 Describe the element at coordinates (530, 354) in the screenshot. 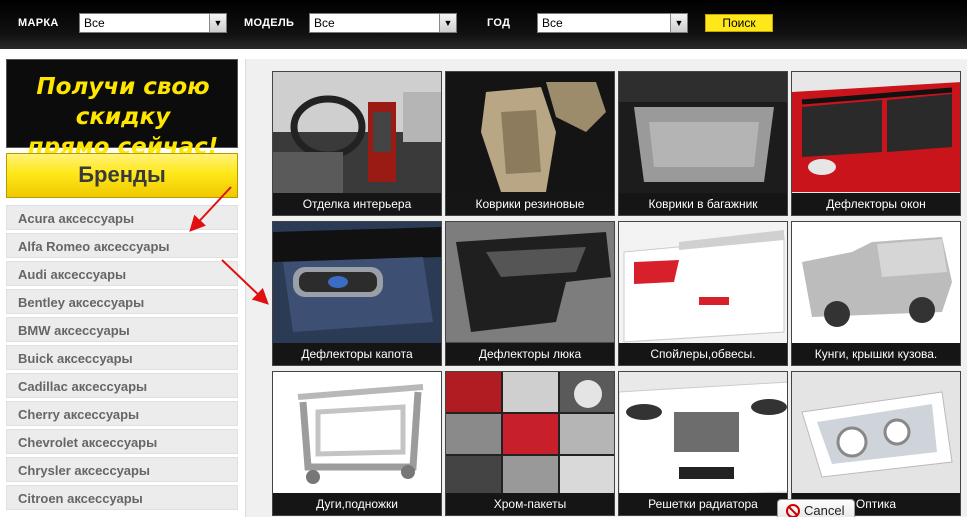

I see `category-caption: Дефлекторы люка` at that location.